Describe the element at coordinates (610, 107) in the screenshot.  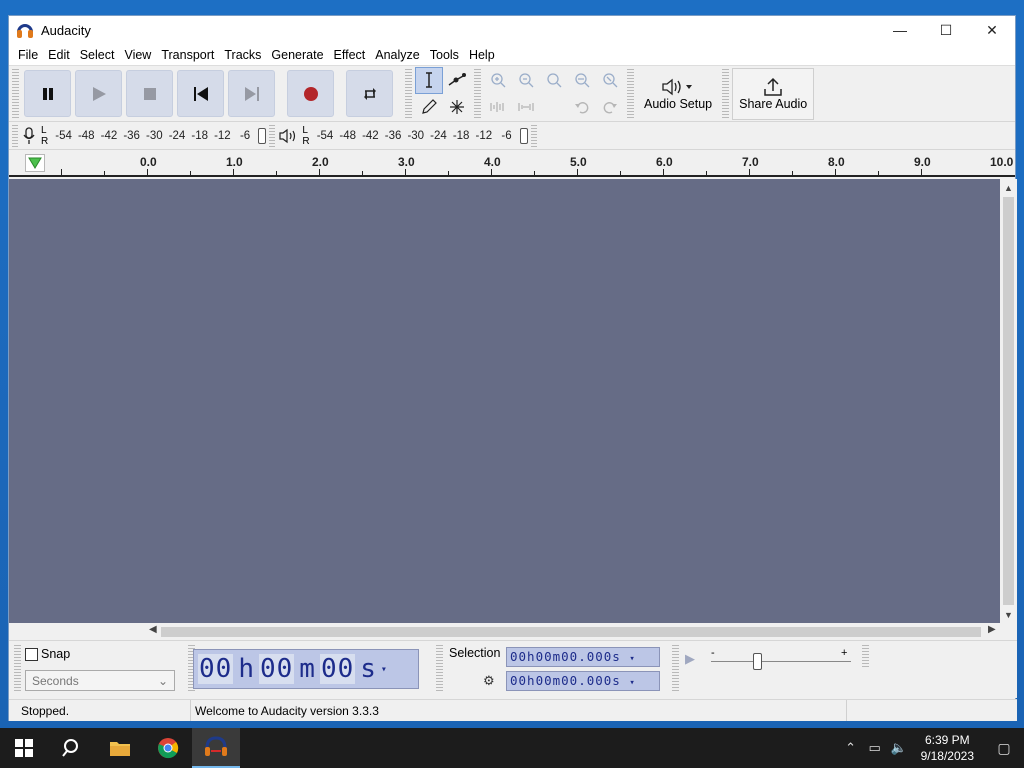
I see `redo-button` at that location.